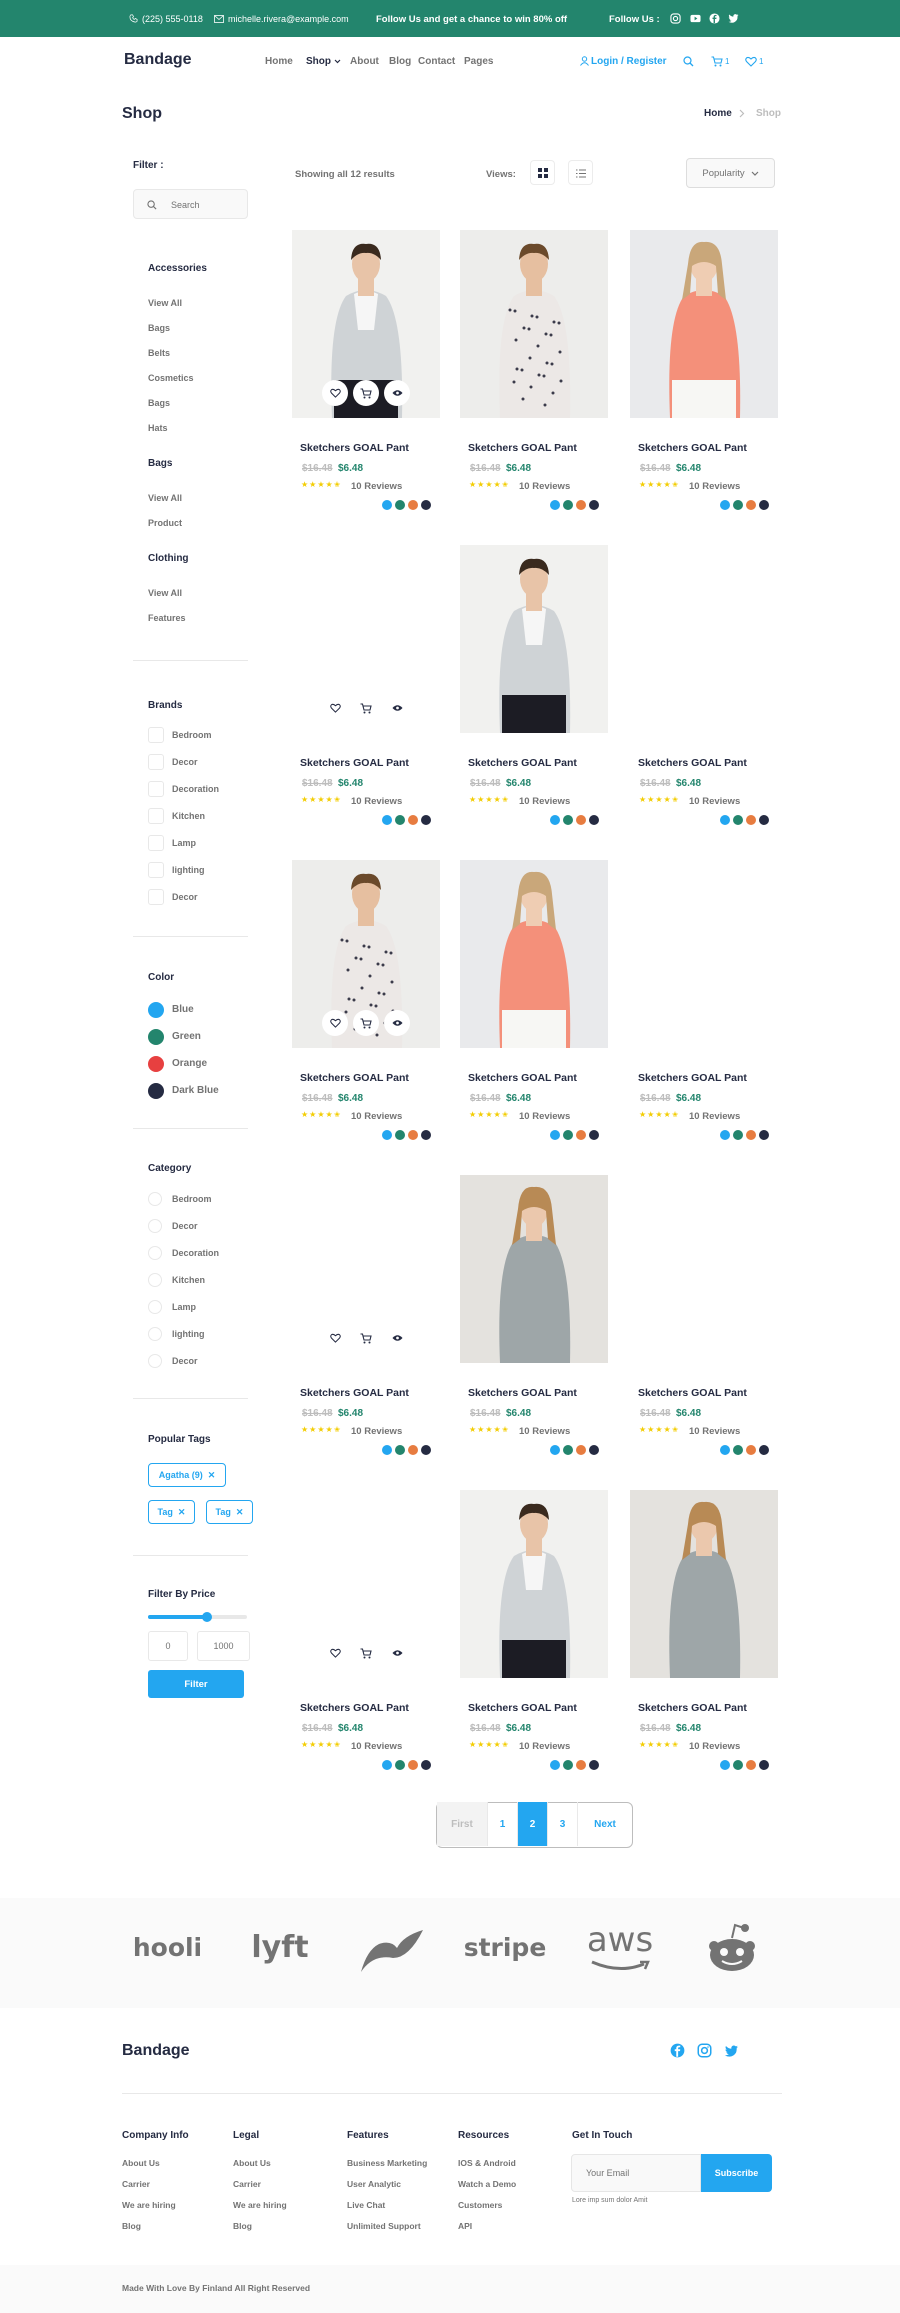  I want to click on nav-about: About, so click(364, 61).